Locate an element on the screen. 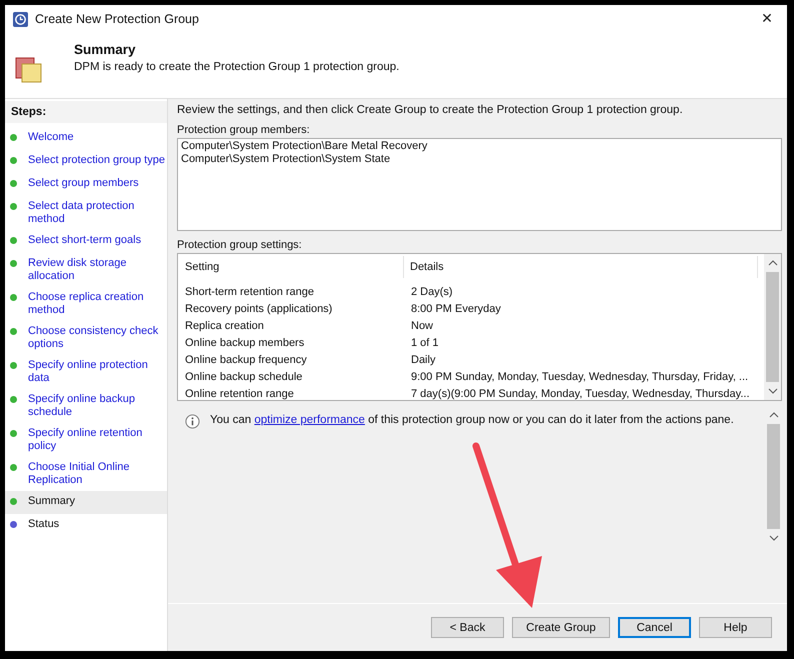  table-cell-text: Short-term retention range is located at coordinates (250, 292).